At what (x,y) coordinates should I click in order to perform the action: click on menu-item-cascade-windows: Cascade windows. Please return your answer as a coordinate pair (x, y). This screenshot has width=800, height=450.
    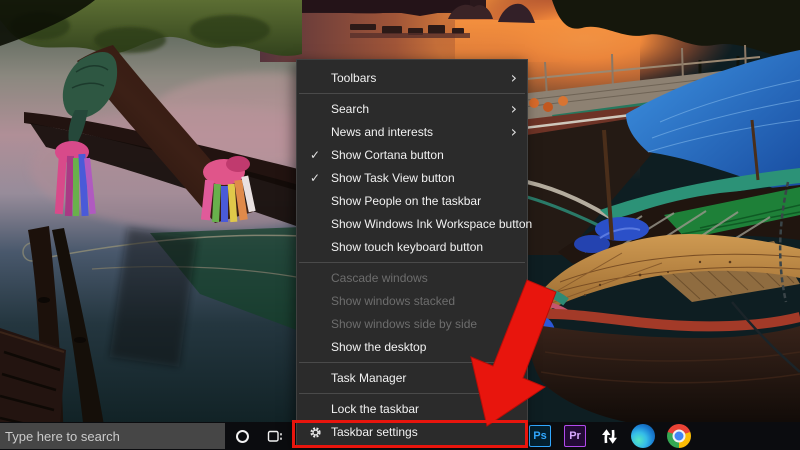
    Looking at the image, I should click on (379, 278).